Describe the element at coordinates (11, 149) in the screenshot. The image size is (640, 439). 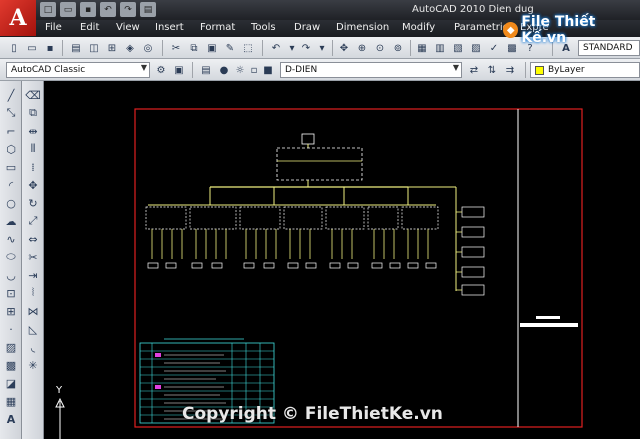
I see `polygon-icon: ⬡` at that location.